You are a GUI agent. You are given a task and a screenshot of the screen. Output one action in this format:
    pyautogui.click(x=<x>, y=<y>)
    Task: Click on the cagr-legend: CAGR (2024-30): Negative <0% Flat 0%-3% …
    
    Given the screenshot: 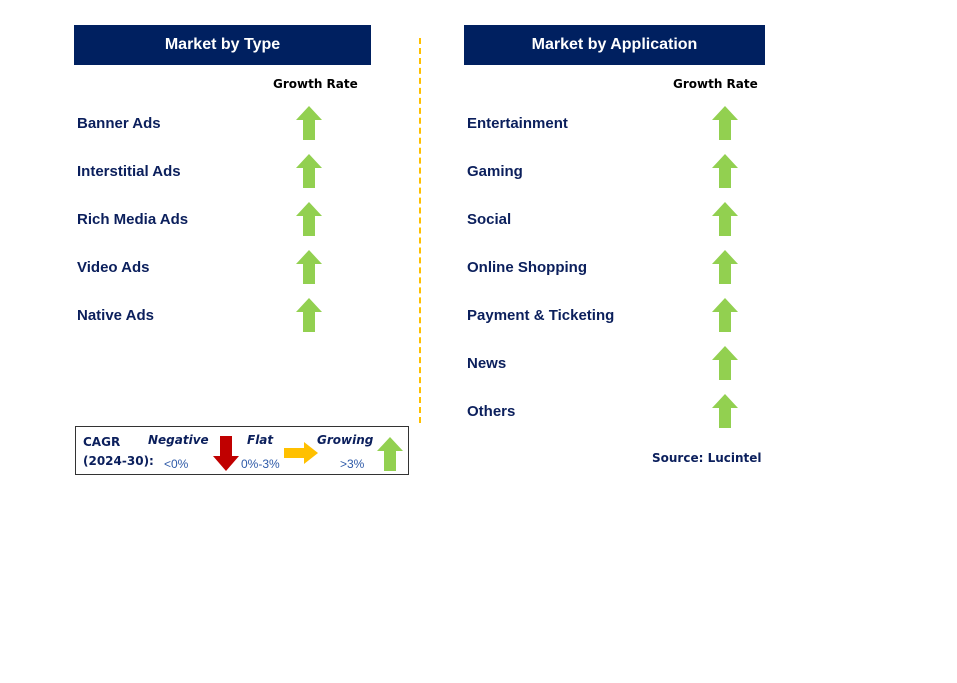 What is the action you would take?
    pyautogui.click(x=242, y=450)
    